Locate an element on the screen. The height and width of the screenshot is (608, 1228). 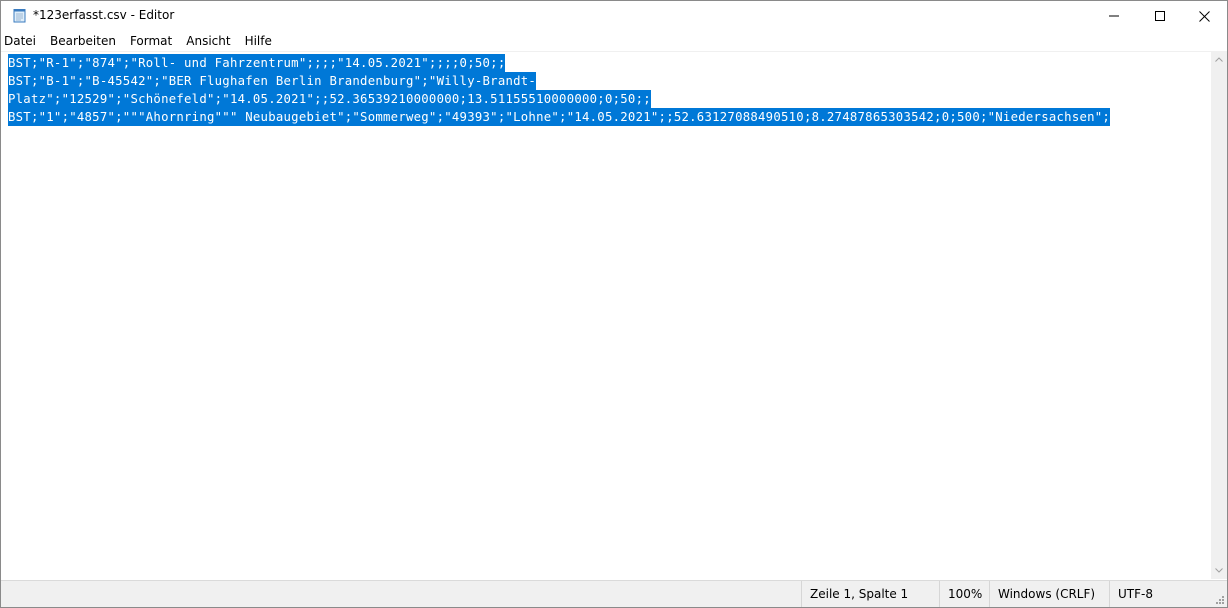
menu-datei: Datei is located at coordinates (22, 41).